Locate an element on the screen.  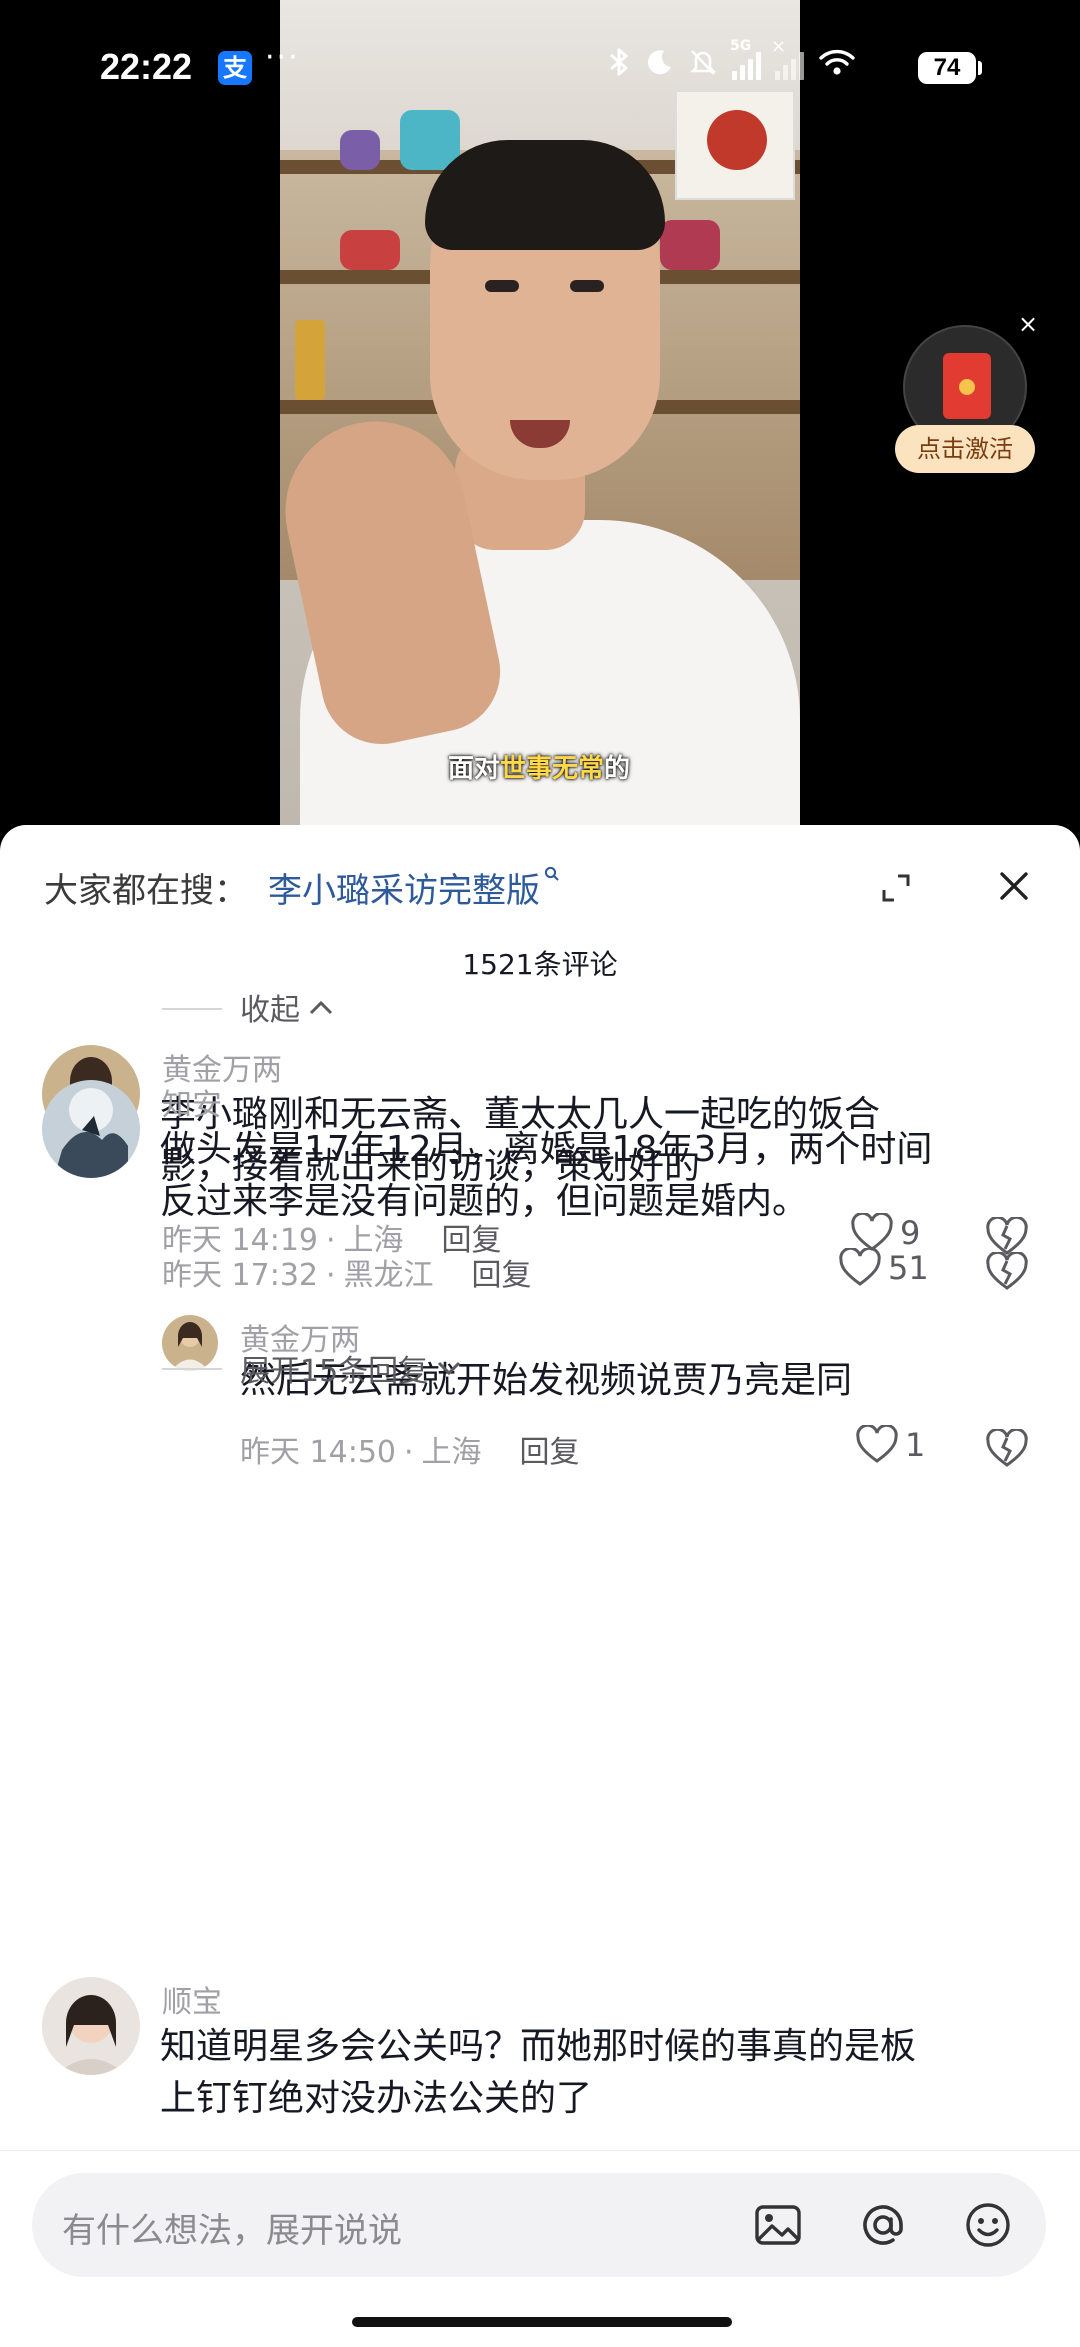
more-notifications-icon: ··· is located at coordinates (282, 57).